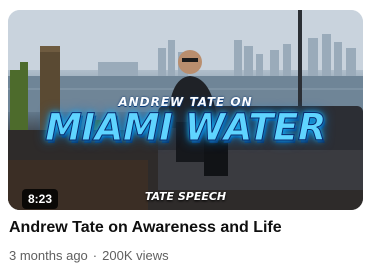 This screenshot has width=373, height=271. I want to click on published-time: 3 months ago, so click(48, 255).